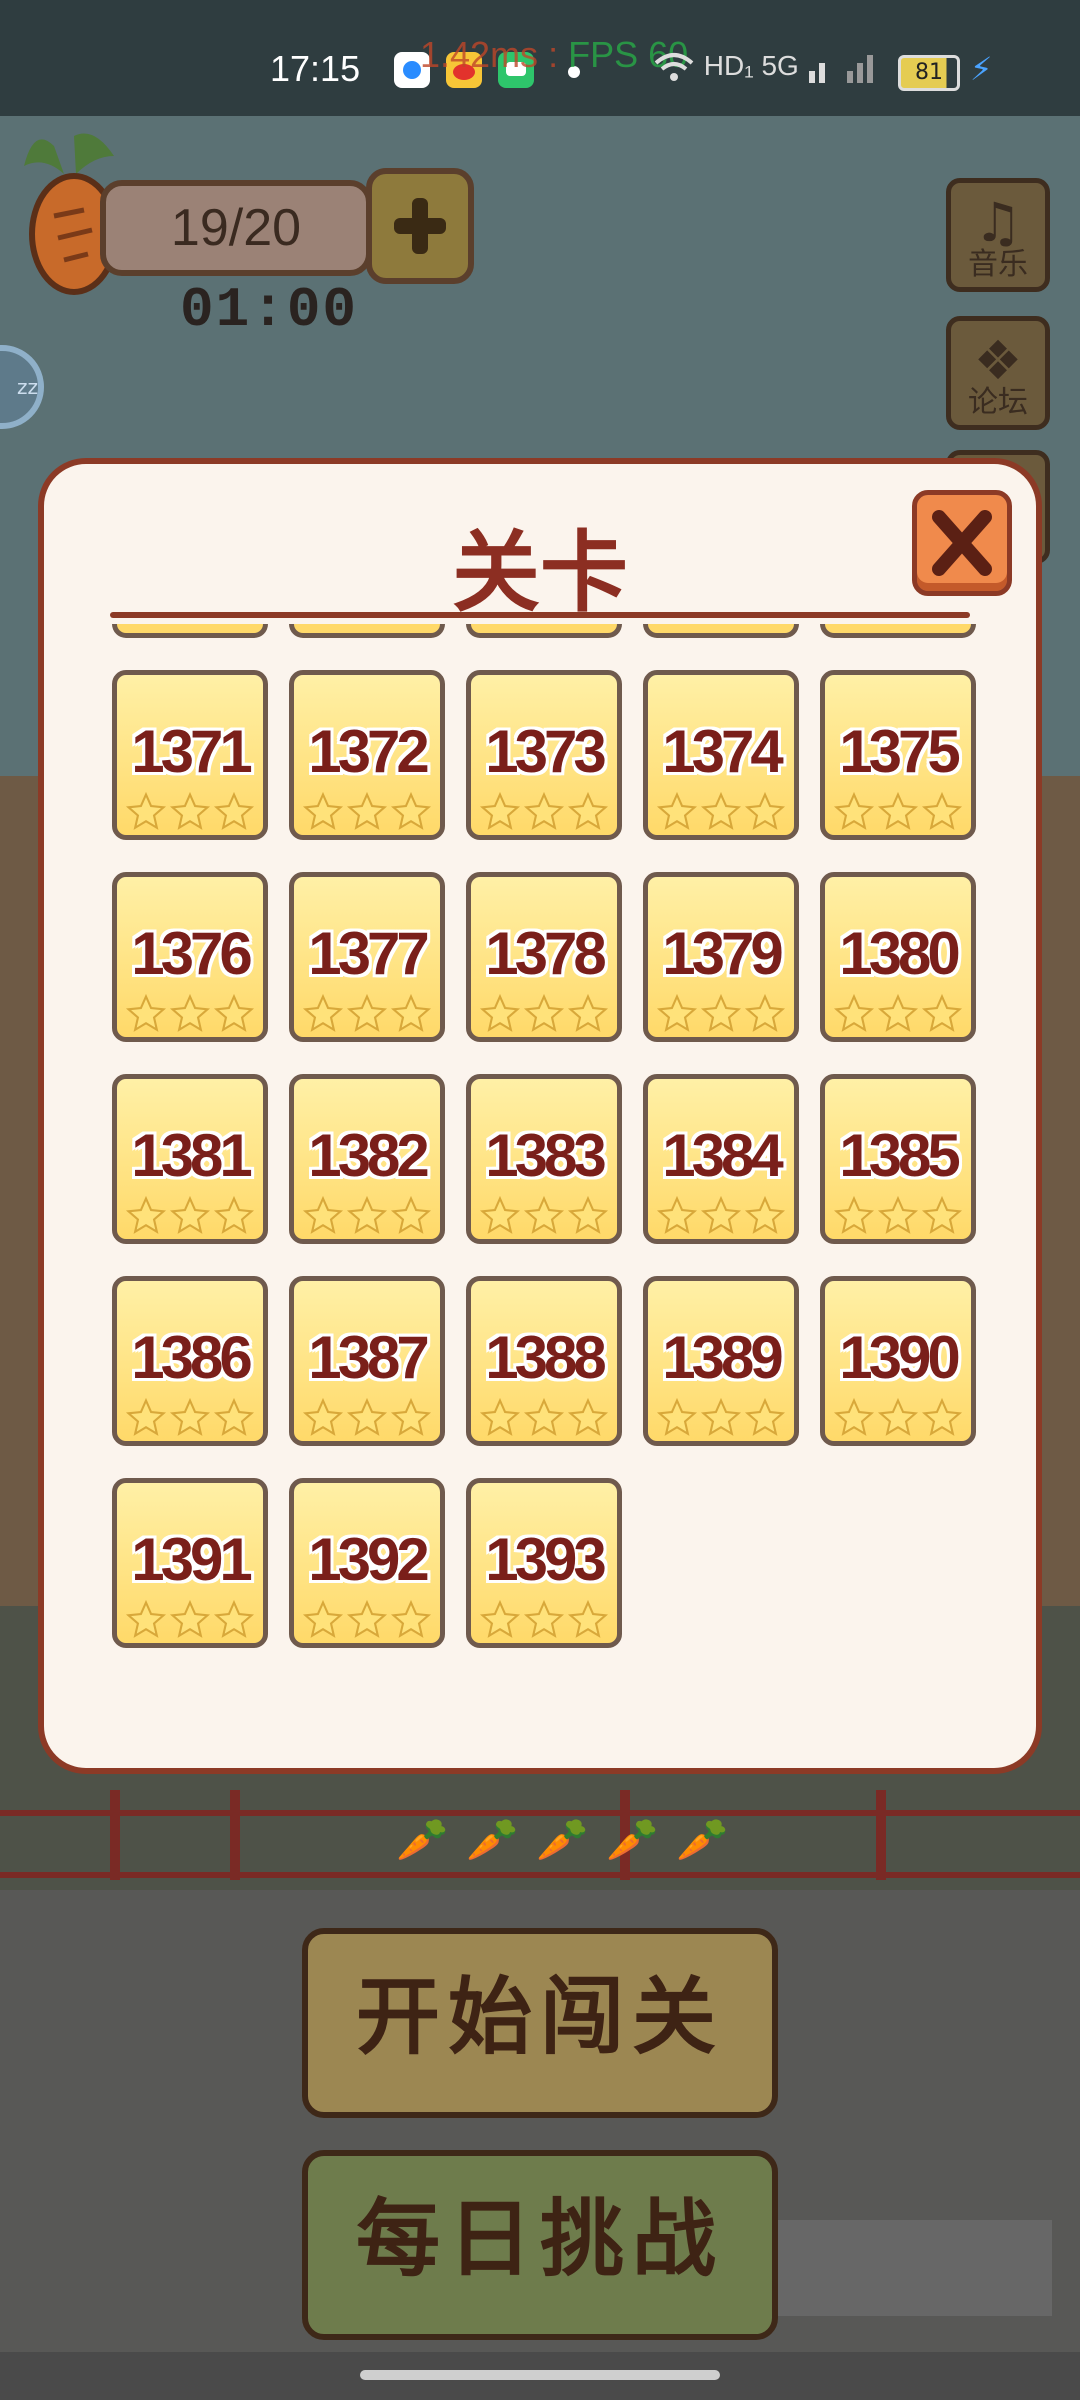  Describe the element at coordinates (998, 402) in the screenshot. I see `forum-label: 论坛` at that location.